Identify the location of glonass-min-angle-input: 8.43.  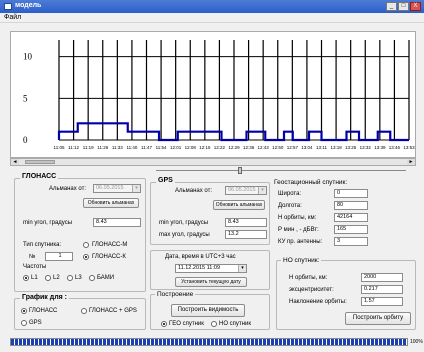
(117, 222).